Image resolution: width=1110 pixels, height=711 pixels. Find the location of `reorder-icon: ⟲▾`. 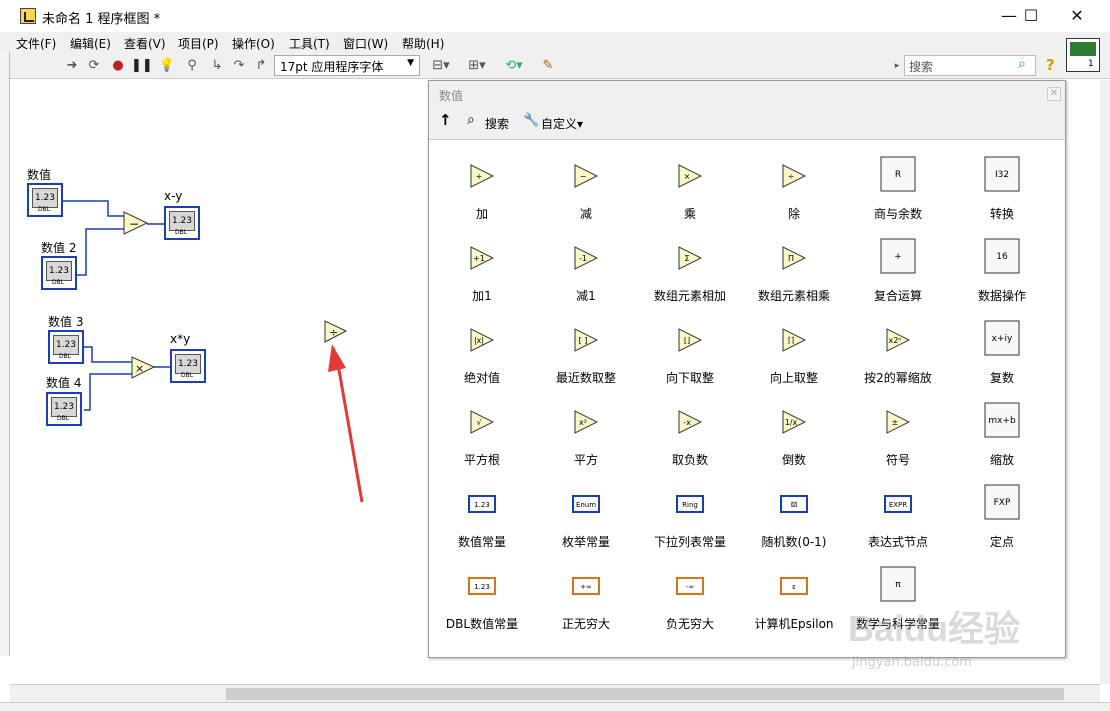

reorder-icon: ⟲▾ is located at coordinates (514, 66).